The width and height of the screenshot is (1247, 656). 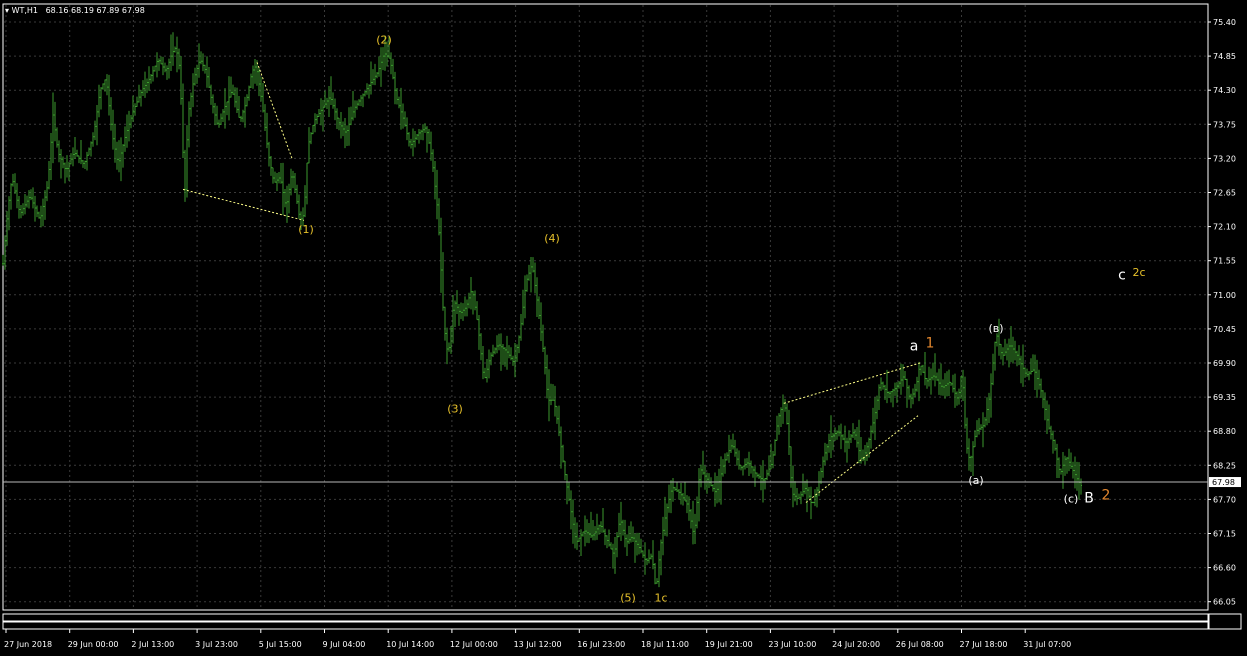 What do you see at coordinates (1224, 465) in the screenshot?
I see `price-tick-label: 68.25` at bounding box center [1224, 465].